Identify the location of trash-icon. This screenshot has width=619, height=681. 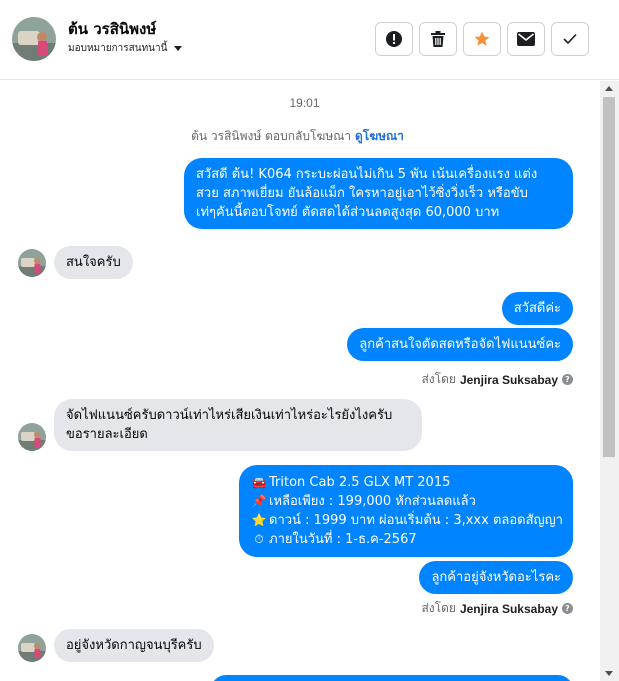
(438, 39).